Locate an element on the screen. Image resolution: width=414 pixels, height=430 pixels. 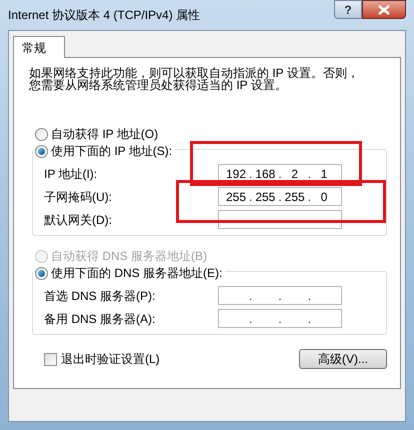
help-button: ? is located at coordinates (348, 9).